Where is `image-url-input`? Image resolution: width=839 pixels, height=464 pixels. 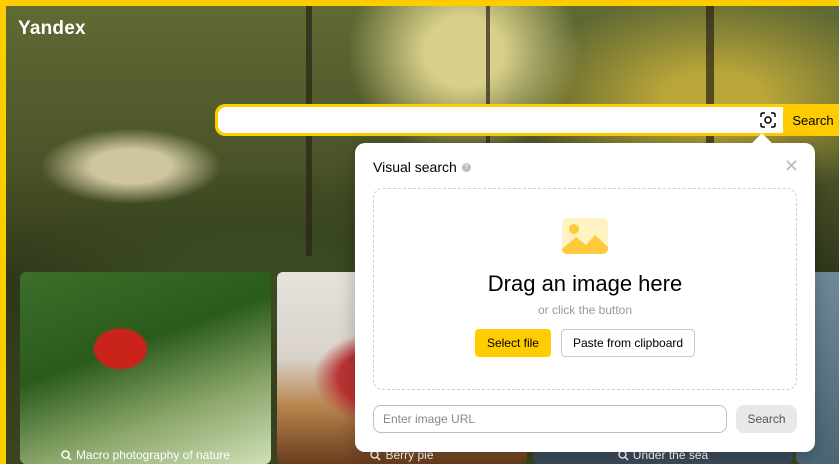
image-url-input is located at coordinates (550, 419).